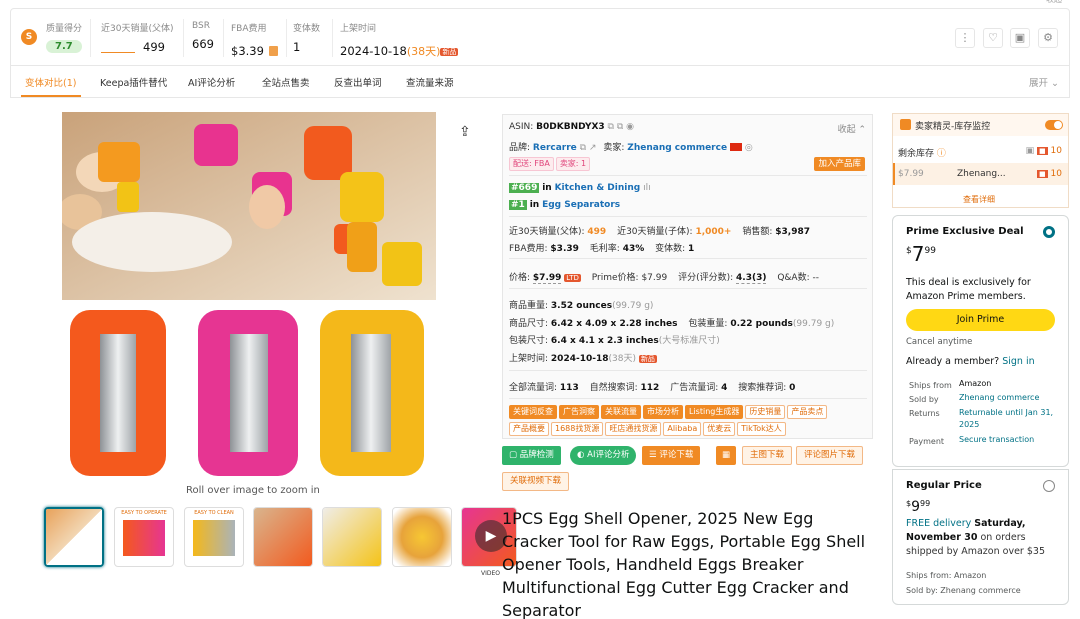 The image size is (1080, 619). I want to click on tab-keepa: Keepa插件替代, so click(133, 82).